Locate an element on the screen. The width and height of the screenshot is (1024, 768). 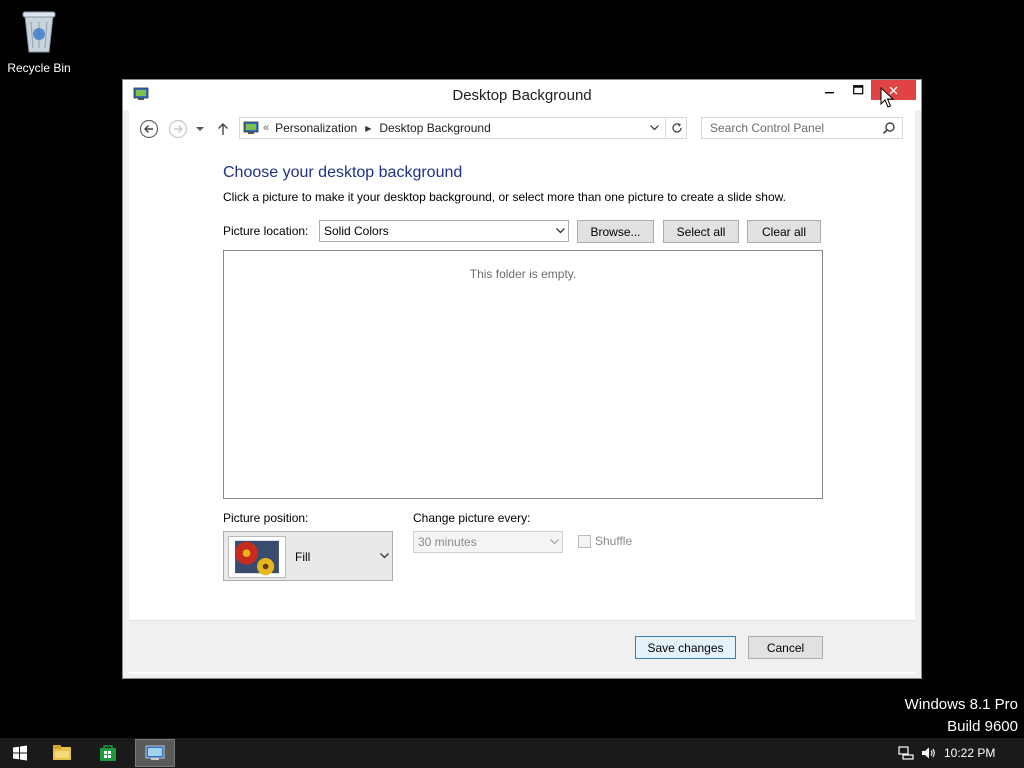
picture-location-value: Solid Colors is located at coordinates (356, 231).